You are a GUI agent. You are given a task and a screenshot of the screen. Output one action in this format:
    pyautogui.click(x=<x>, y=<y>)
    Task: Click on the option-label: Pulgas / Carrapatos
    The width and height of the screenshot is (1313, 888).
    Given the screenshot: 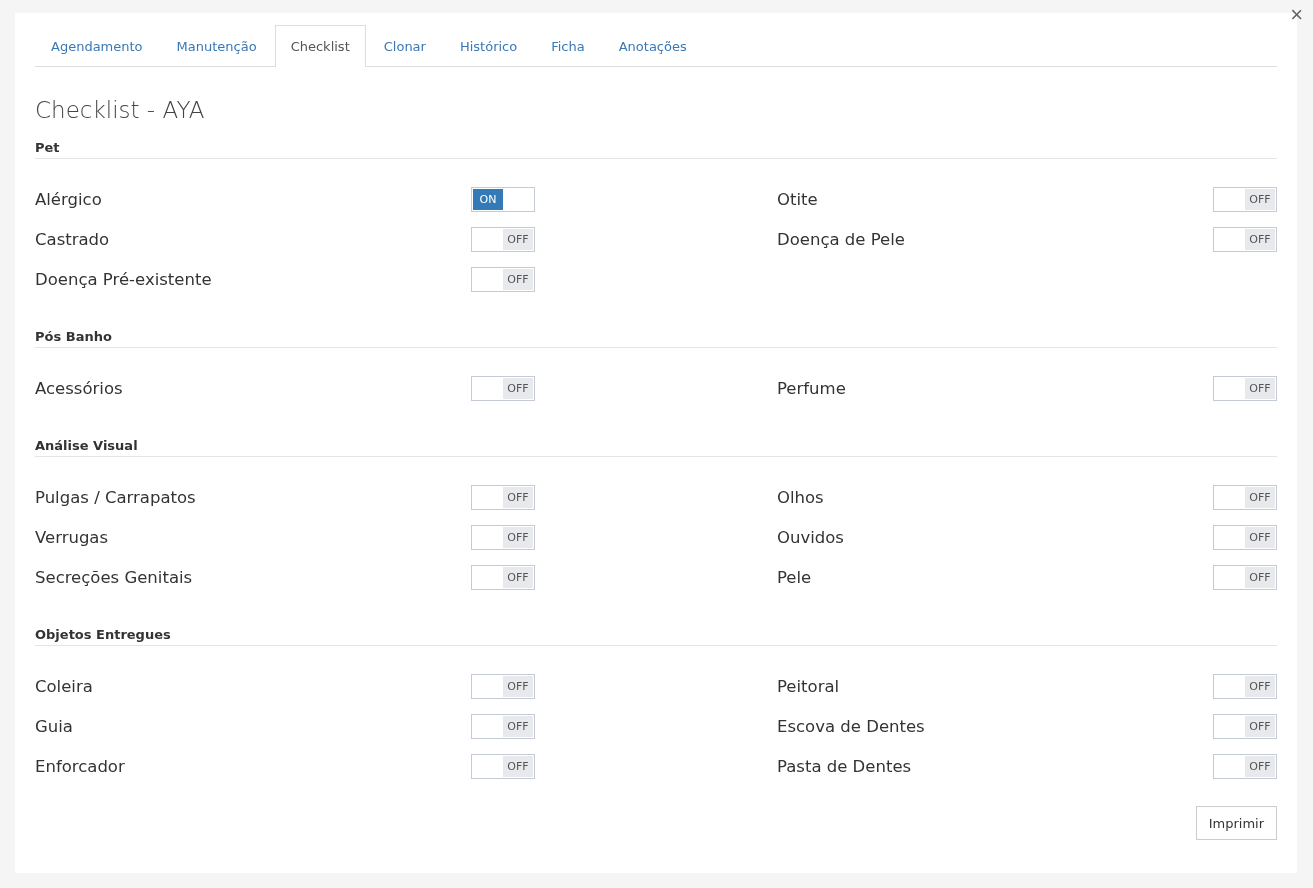 What is the action you would take?
    pyautogui.click(x=115, y=497)
    